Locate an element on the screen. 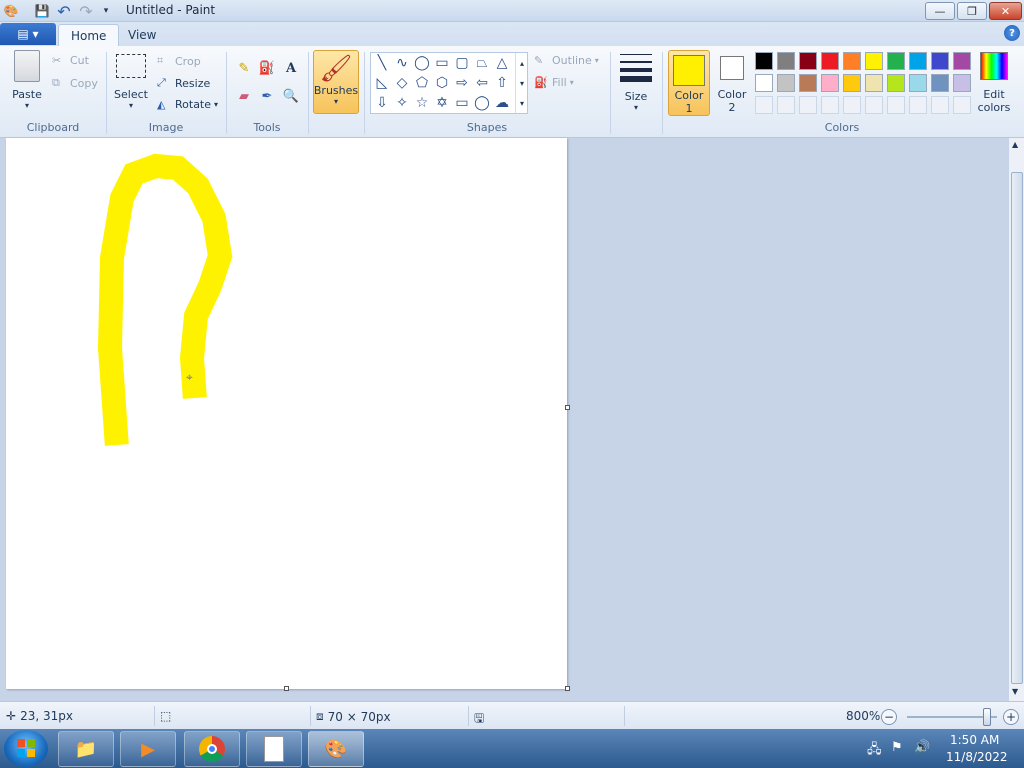  tab-view: View is located at coordinates (142, 35).